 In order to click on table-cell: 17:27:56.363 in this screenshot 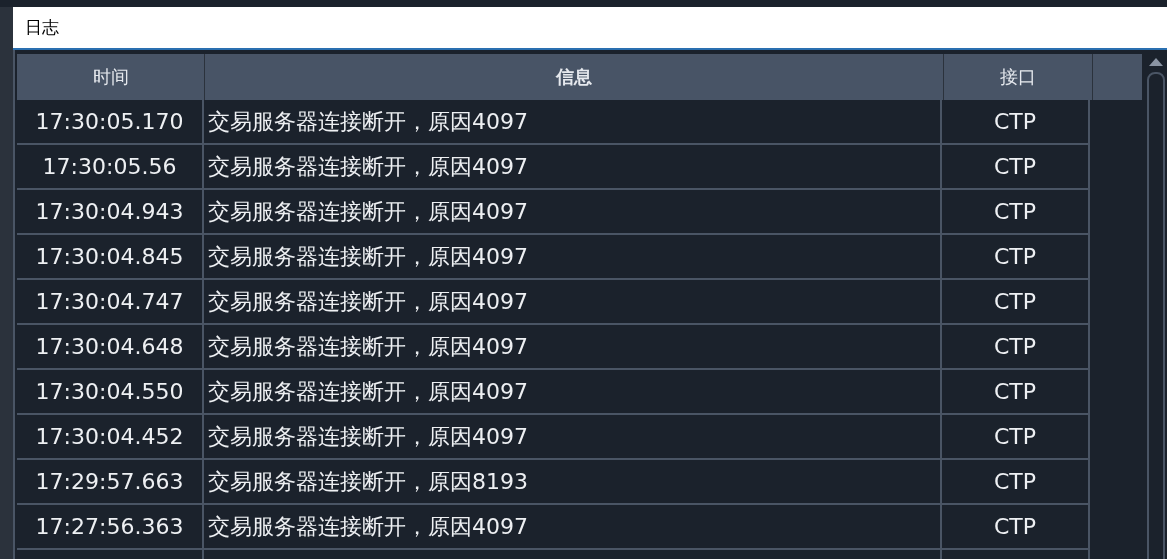, I will do `click(110, 527)`.